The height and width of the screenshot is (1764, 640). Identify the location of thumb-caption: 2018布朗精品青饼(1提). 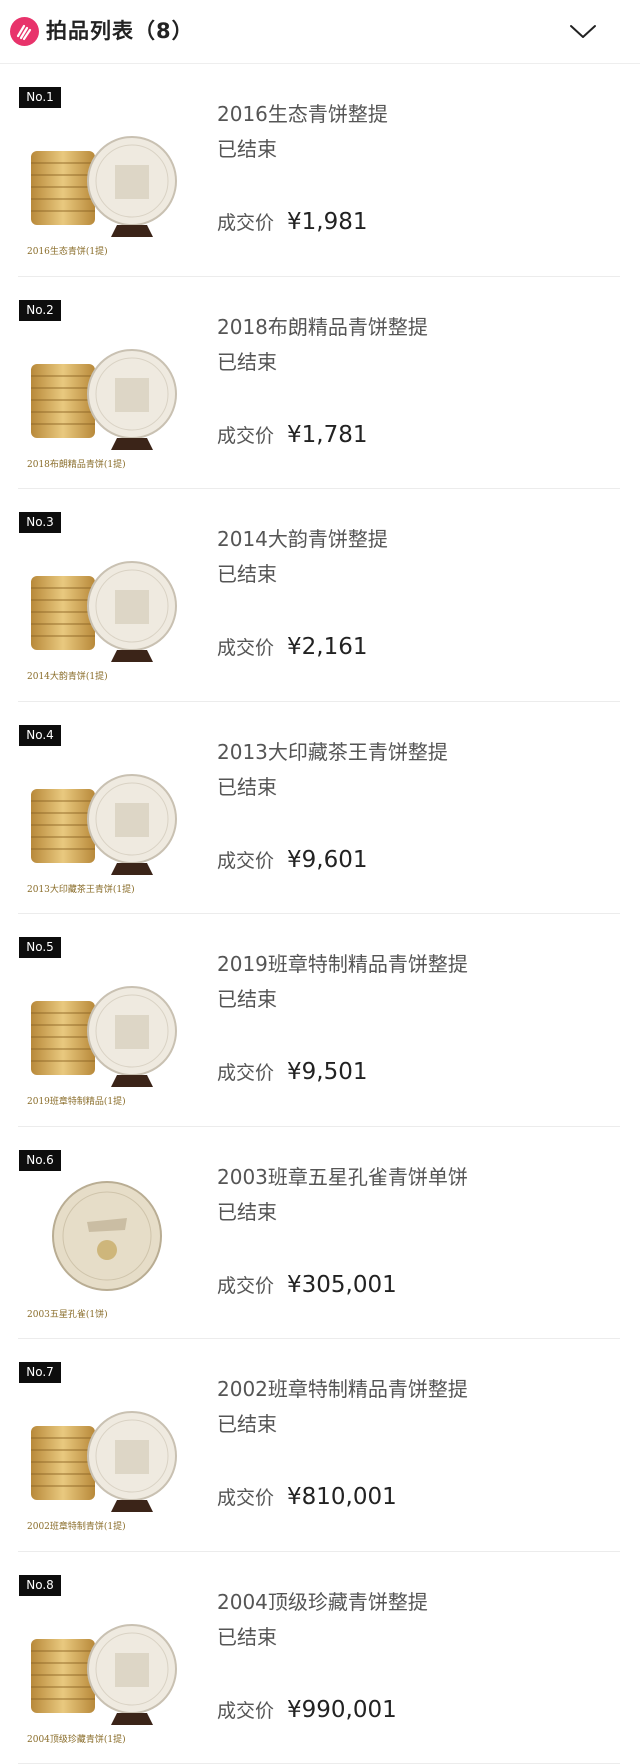
(76, 464).